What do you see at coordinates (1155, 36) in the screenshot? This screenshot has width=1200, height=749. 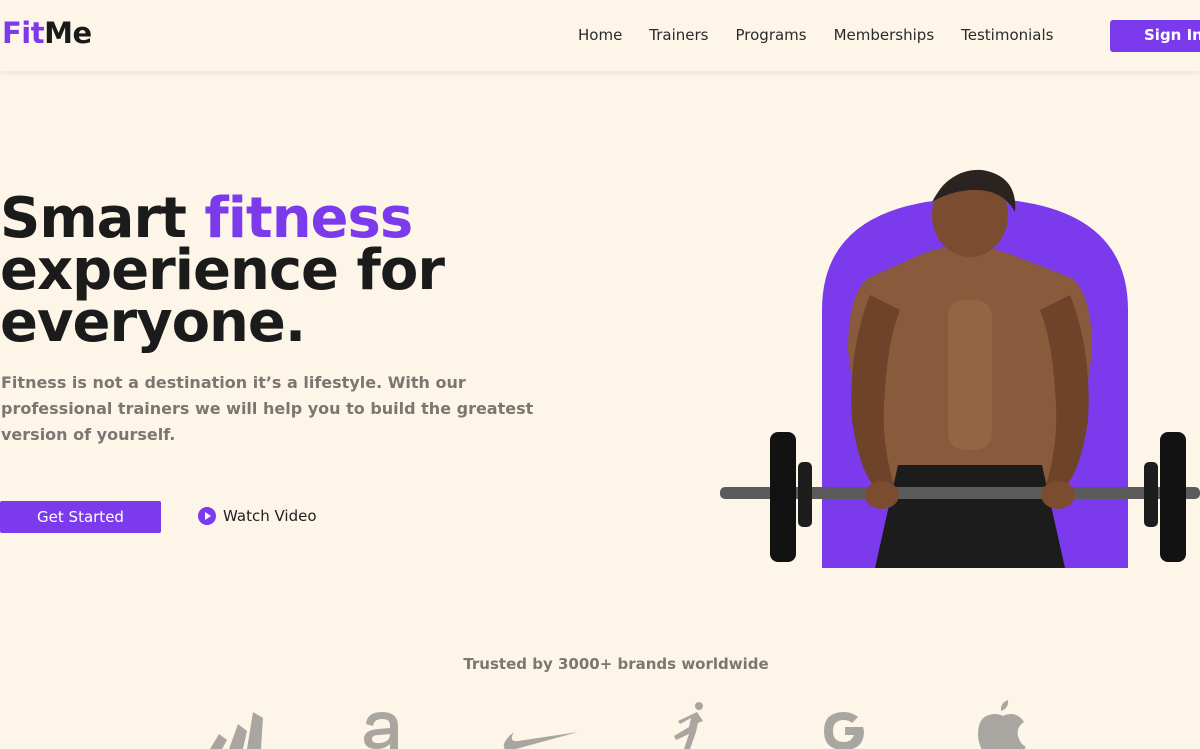 I see `sign-in-button: Sign In` at bounding box center [1155, 36].